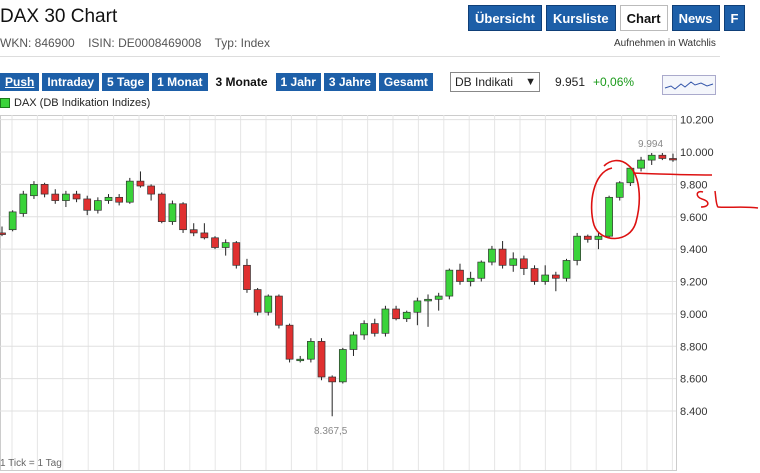  I want to click on y-tick-label: 9.000, so click(694, 315).